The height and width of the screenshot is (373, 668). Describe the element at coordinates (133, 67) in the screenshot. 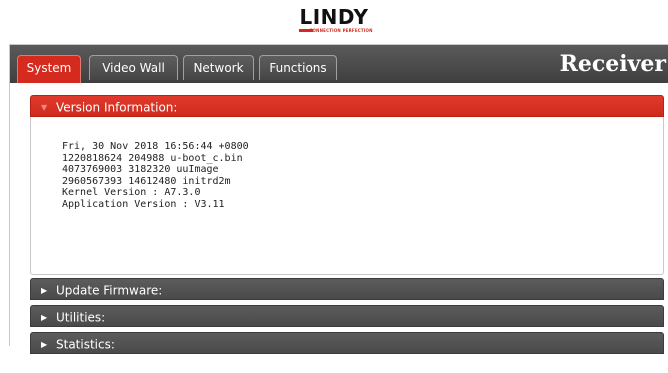

I see `tab-video-wall: Video Wall` at that location.